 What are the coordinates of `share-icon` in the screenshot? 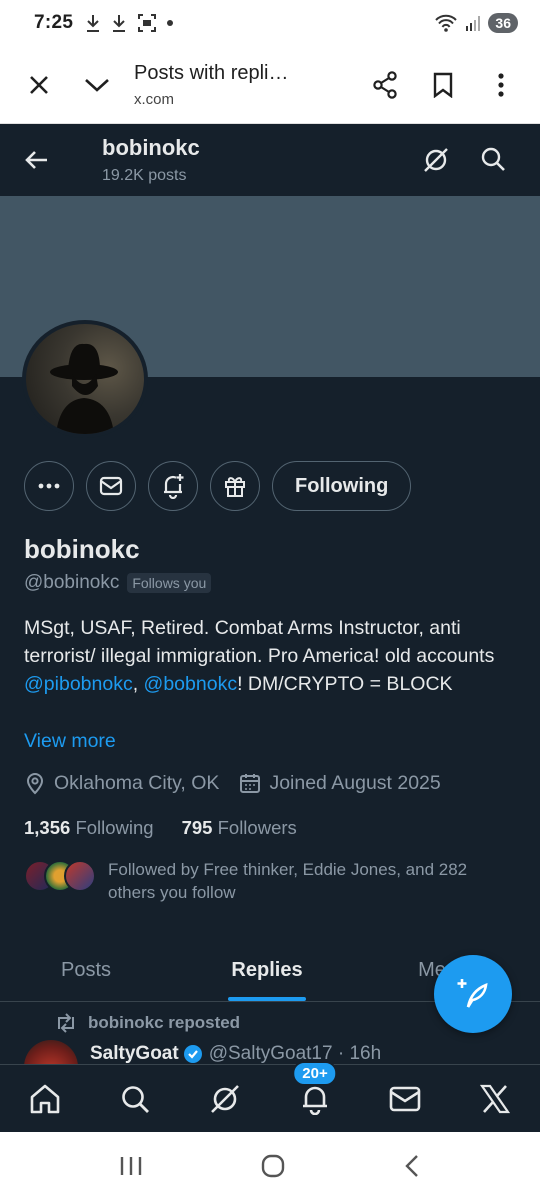 It's located at (385, 84).